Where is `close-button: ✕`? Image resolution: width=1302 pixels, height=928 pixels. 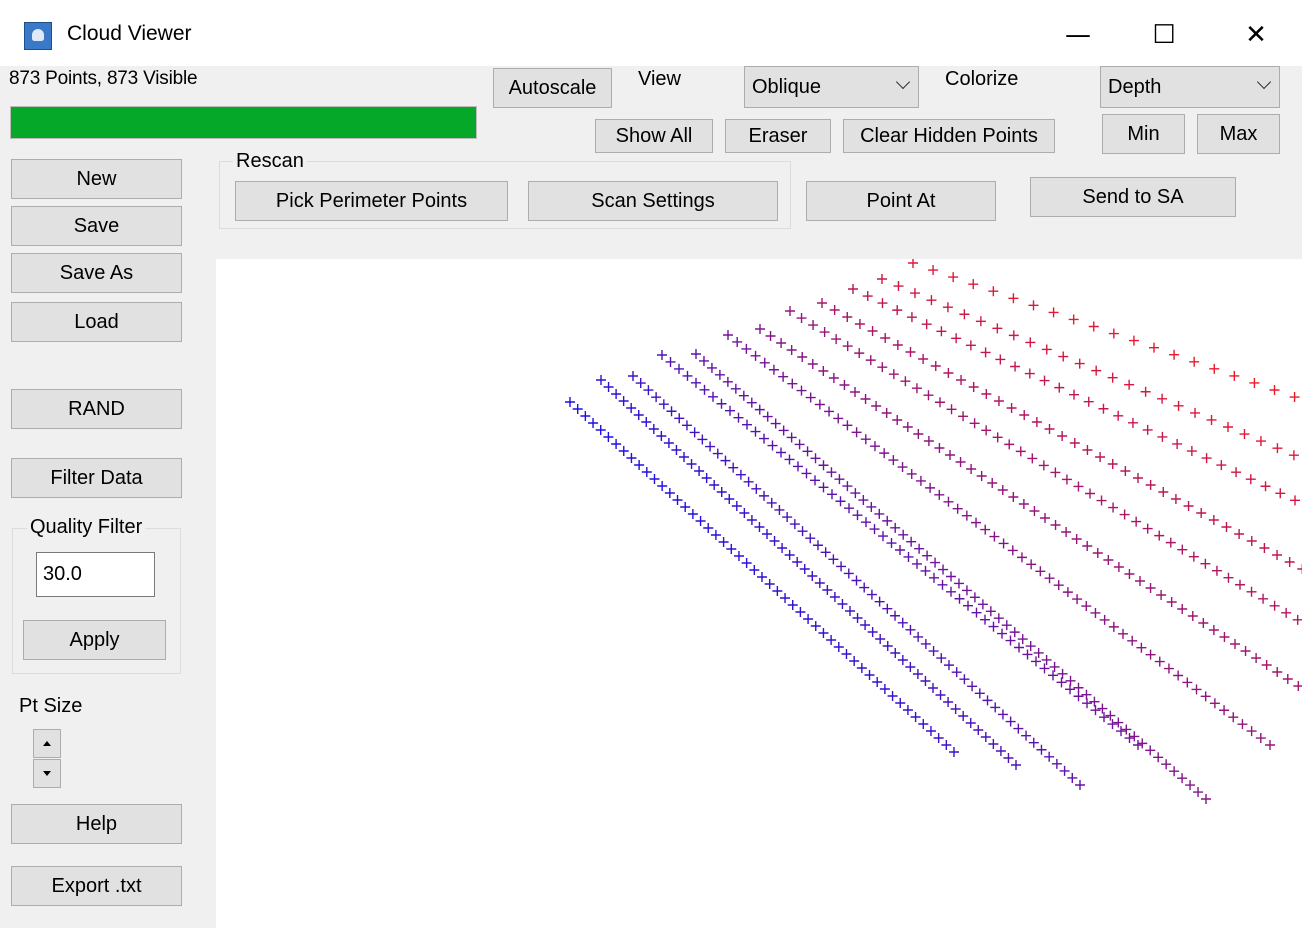
close-button: ✕ is located at coordinates (1256, 35).